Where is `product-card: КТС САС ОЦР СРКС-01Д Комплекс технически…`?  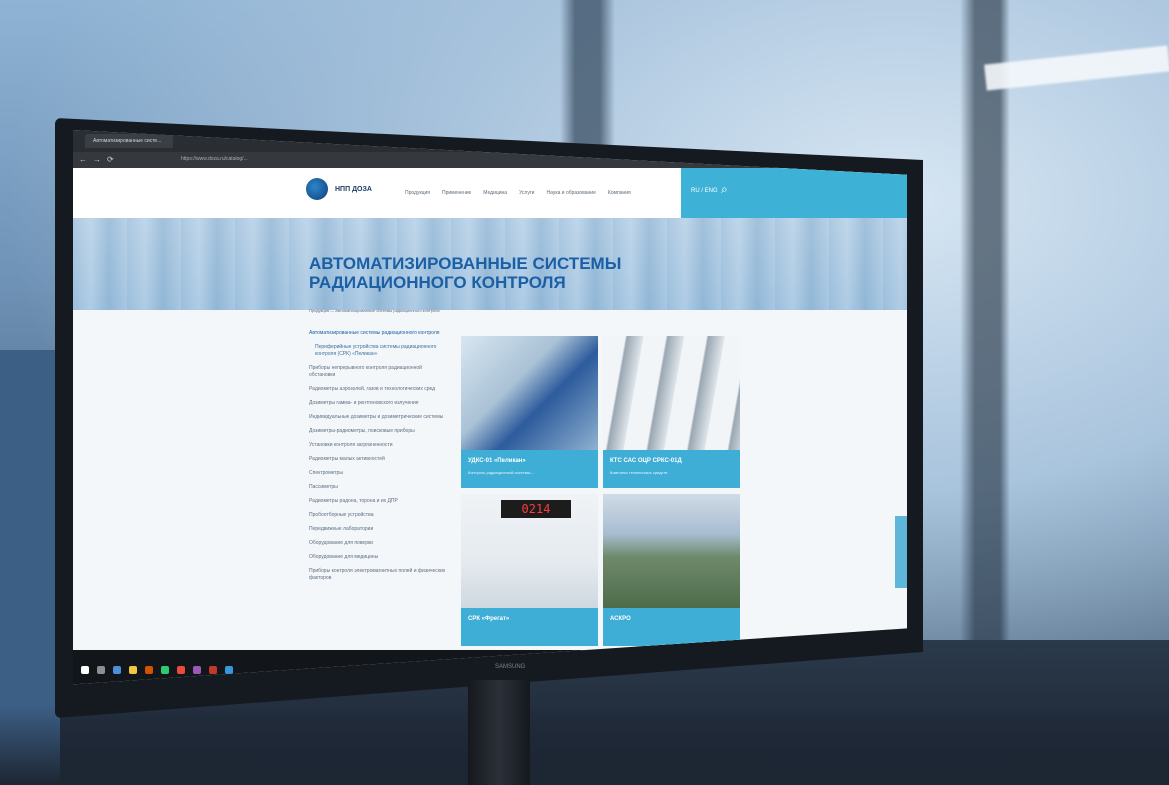 product-card: КТС САС ОЦР СРКС-01Д Комплекс технически… is located at coordinates (671, 412).